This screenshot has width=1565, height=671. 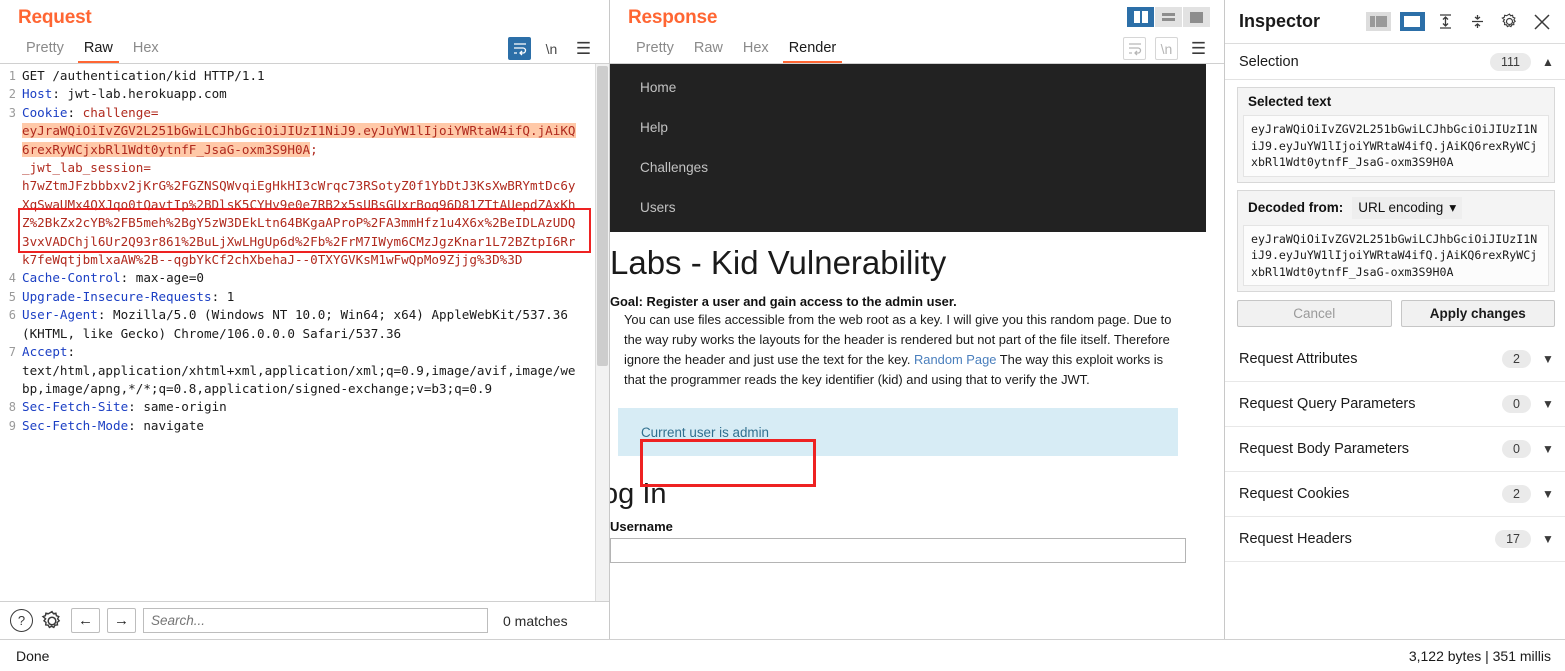 What do you see at coordinates (1378, 21) in the screenshot?
I see `dock-left-icon` at bounding box center [1378, 21].